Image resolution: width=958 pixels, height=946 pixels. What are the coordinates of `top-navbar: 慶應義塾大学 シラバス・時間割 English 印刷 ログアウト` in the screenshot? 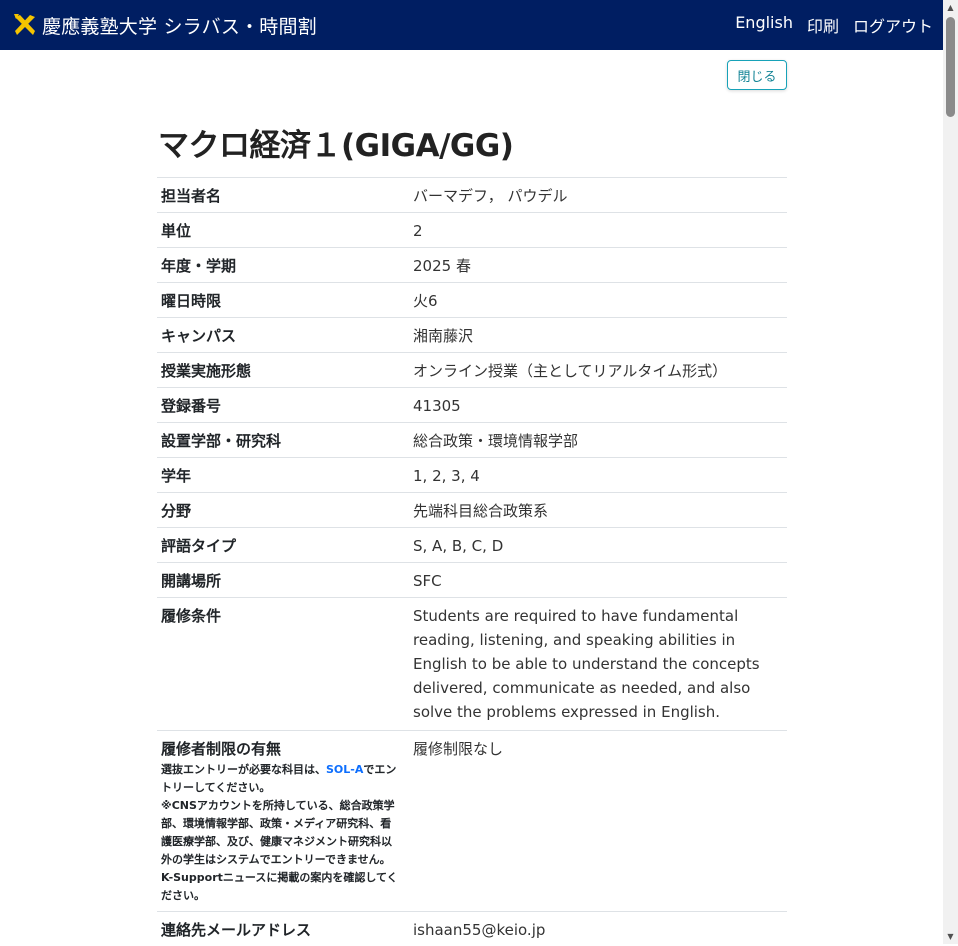 It's located at (471, 25).